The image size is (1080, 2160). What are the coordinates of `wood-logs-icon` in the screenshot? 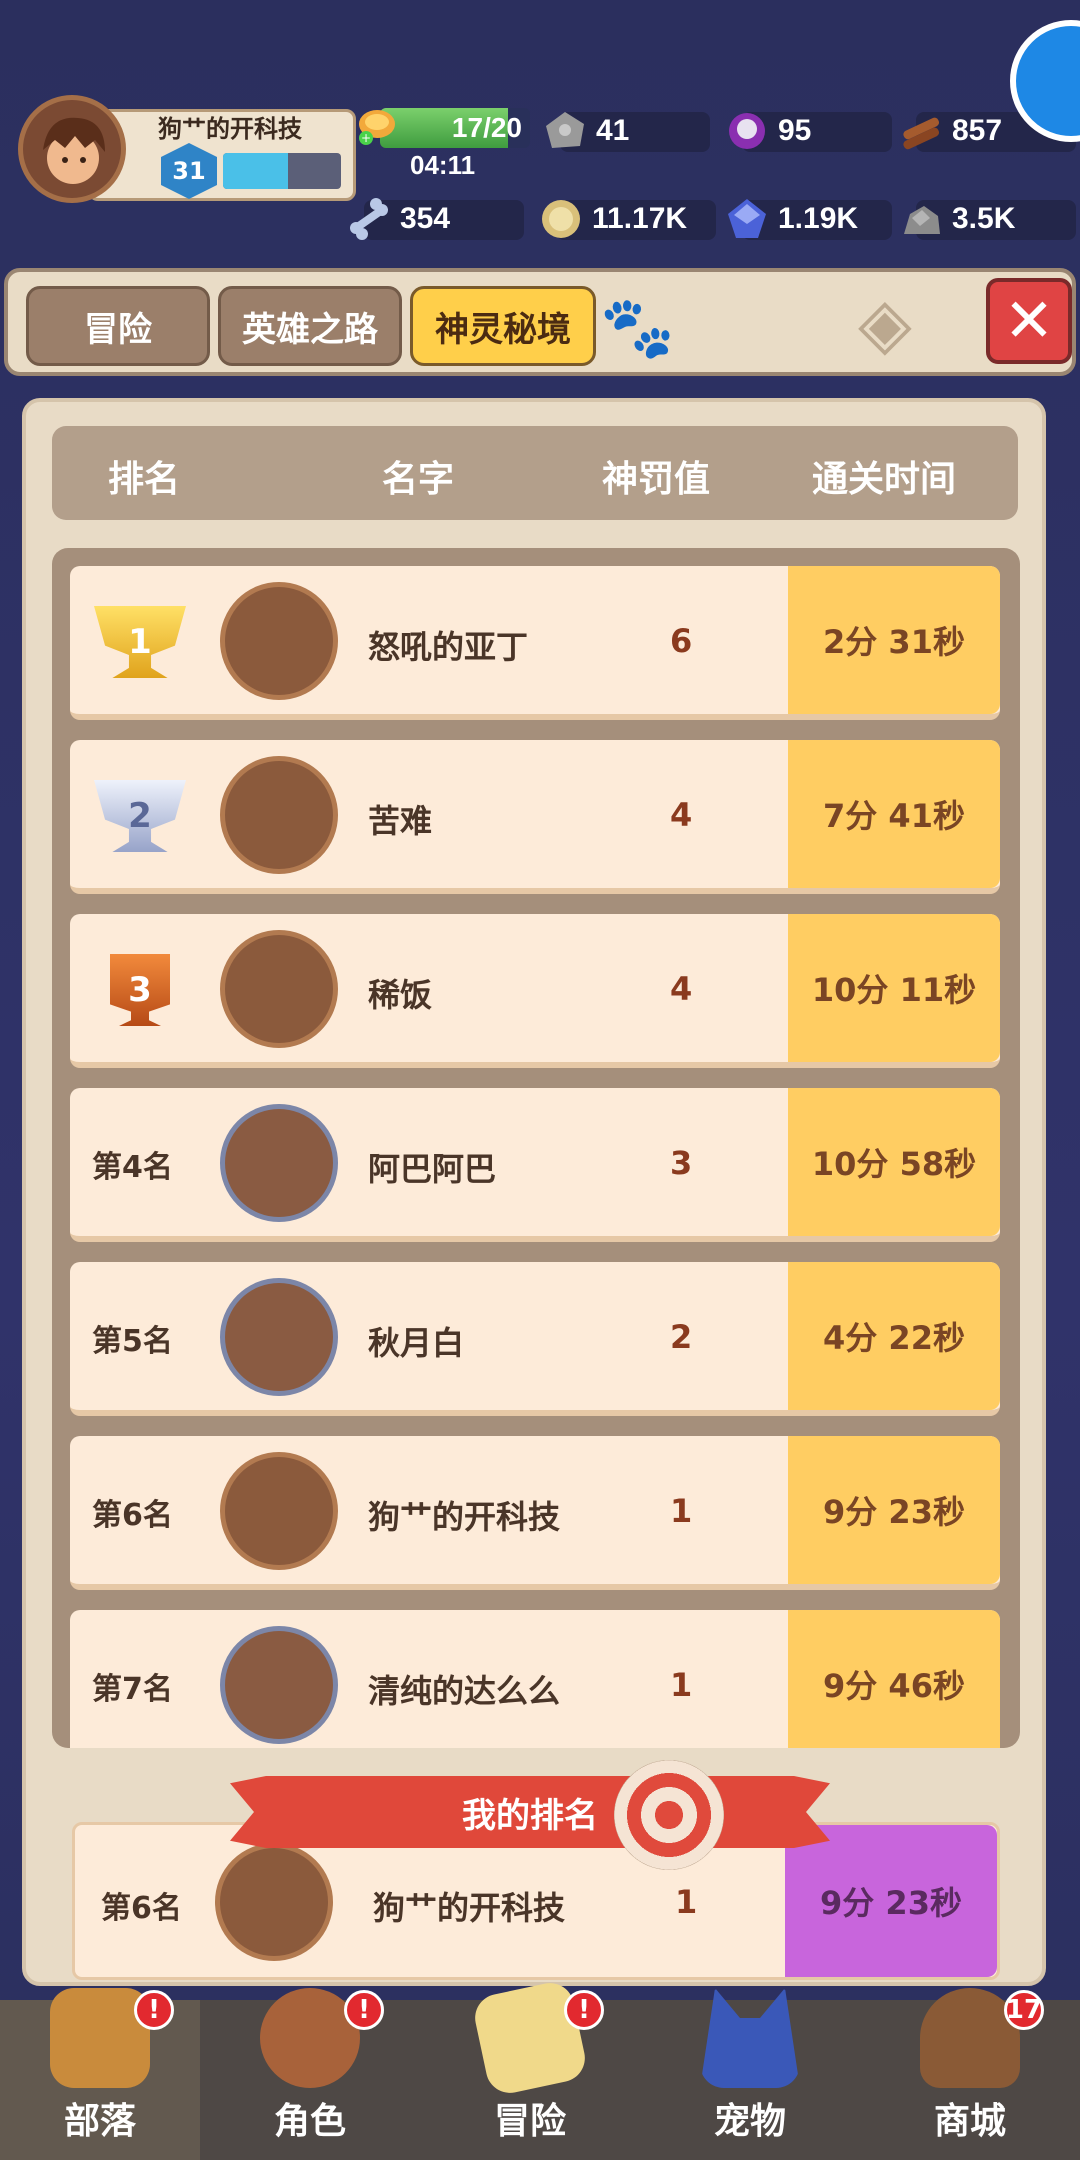 It's located at (921, 131).